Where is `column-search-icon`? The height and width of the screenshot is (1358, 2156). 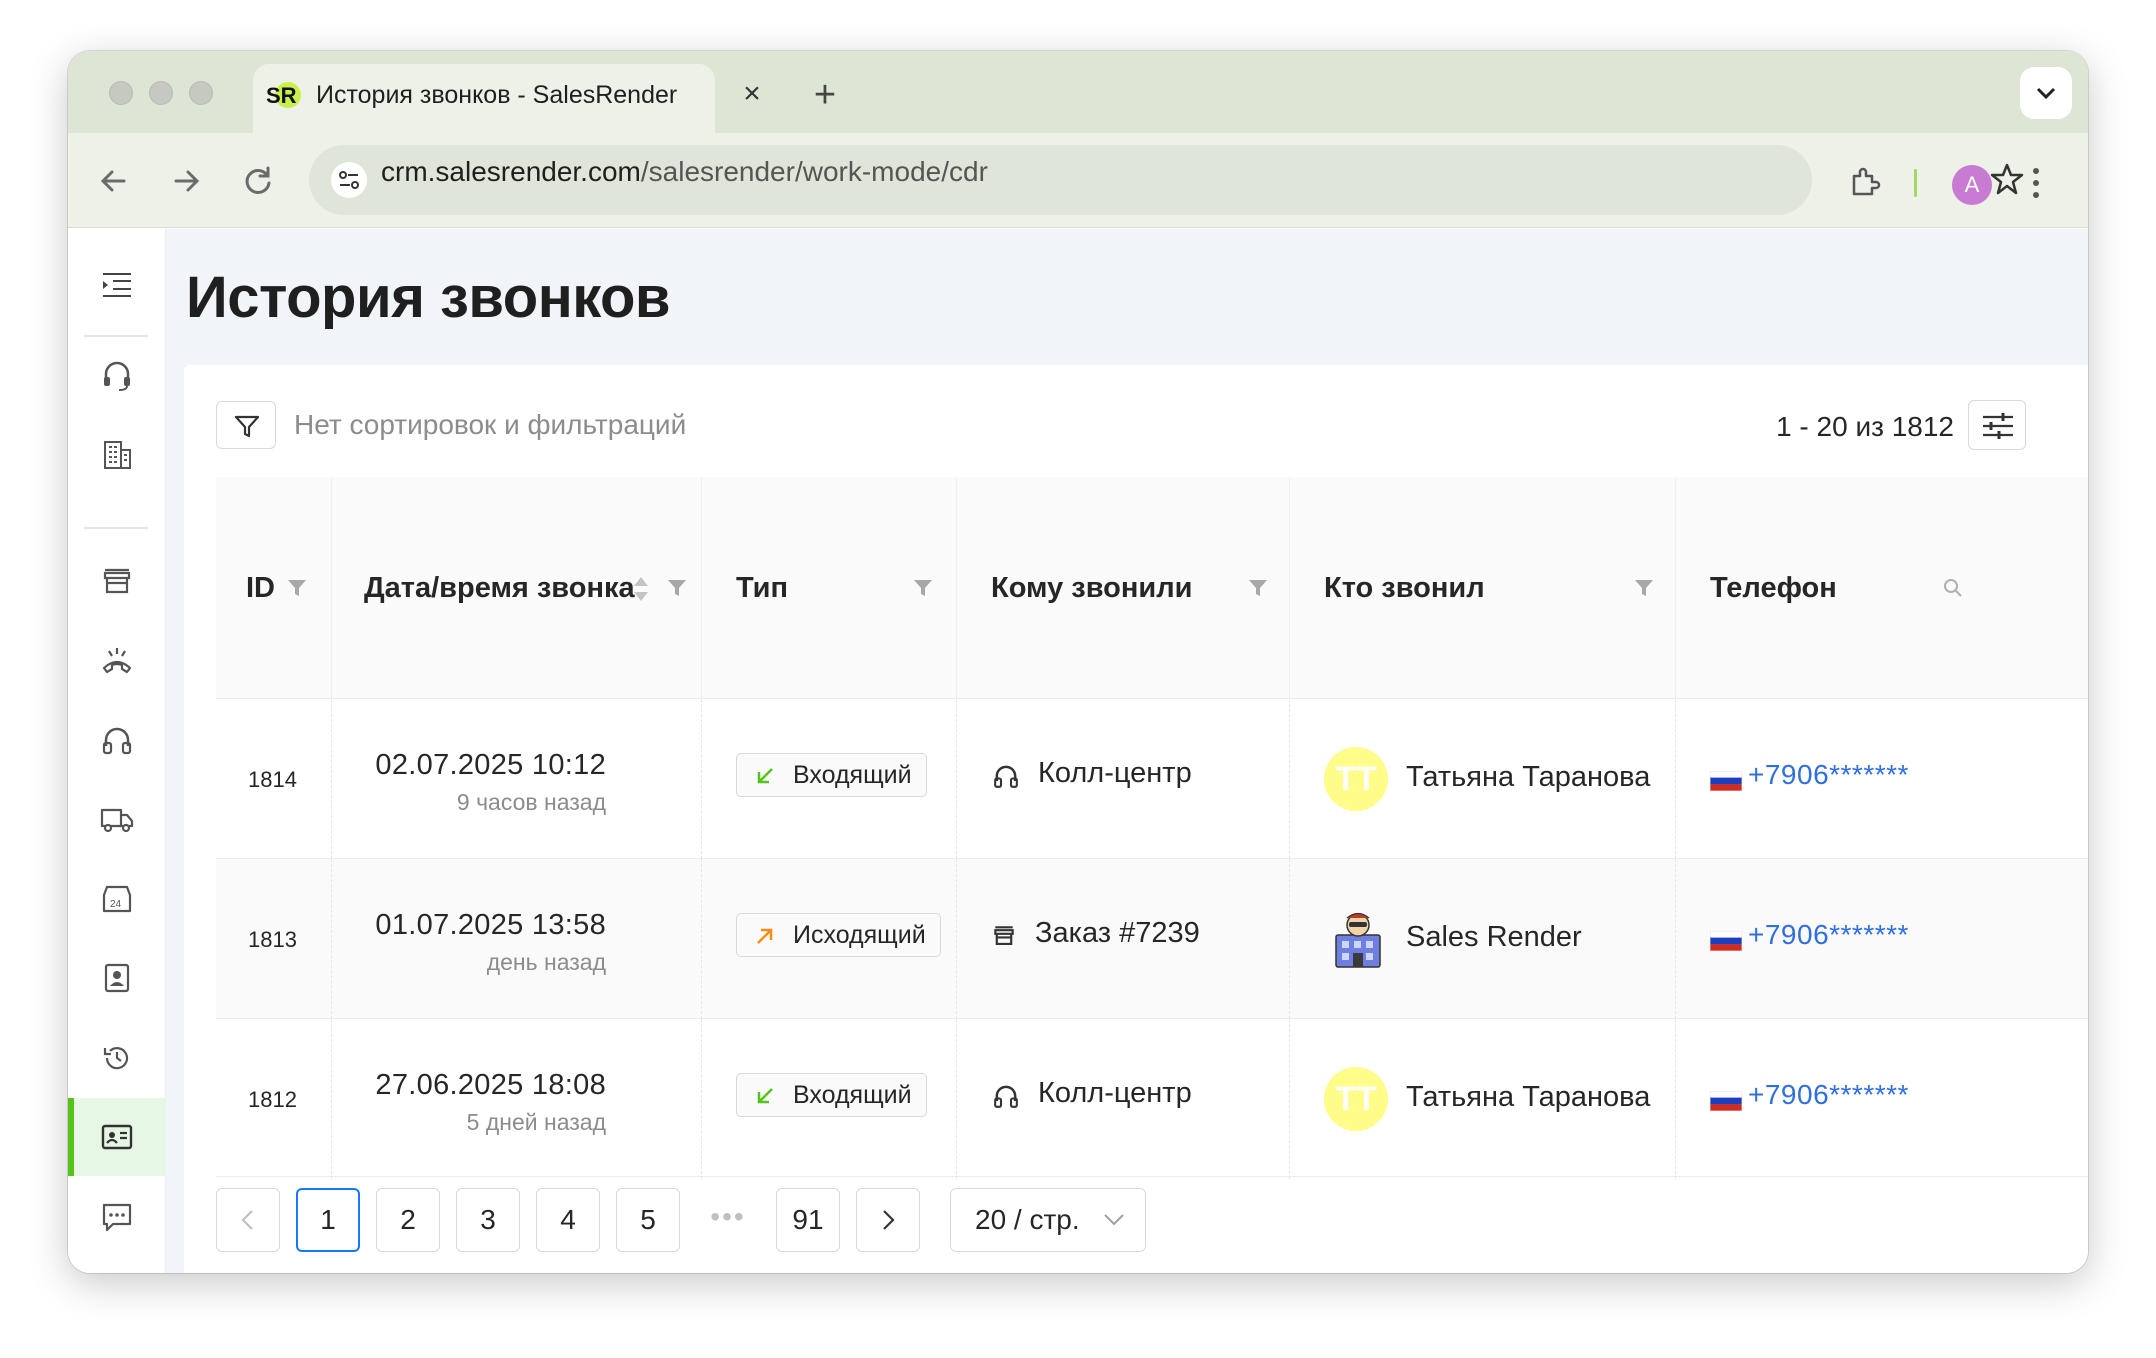
column-search-icon is located at coordinates (1953, 588).